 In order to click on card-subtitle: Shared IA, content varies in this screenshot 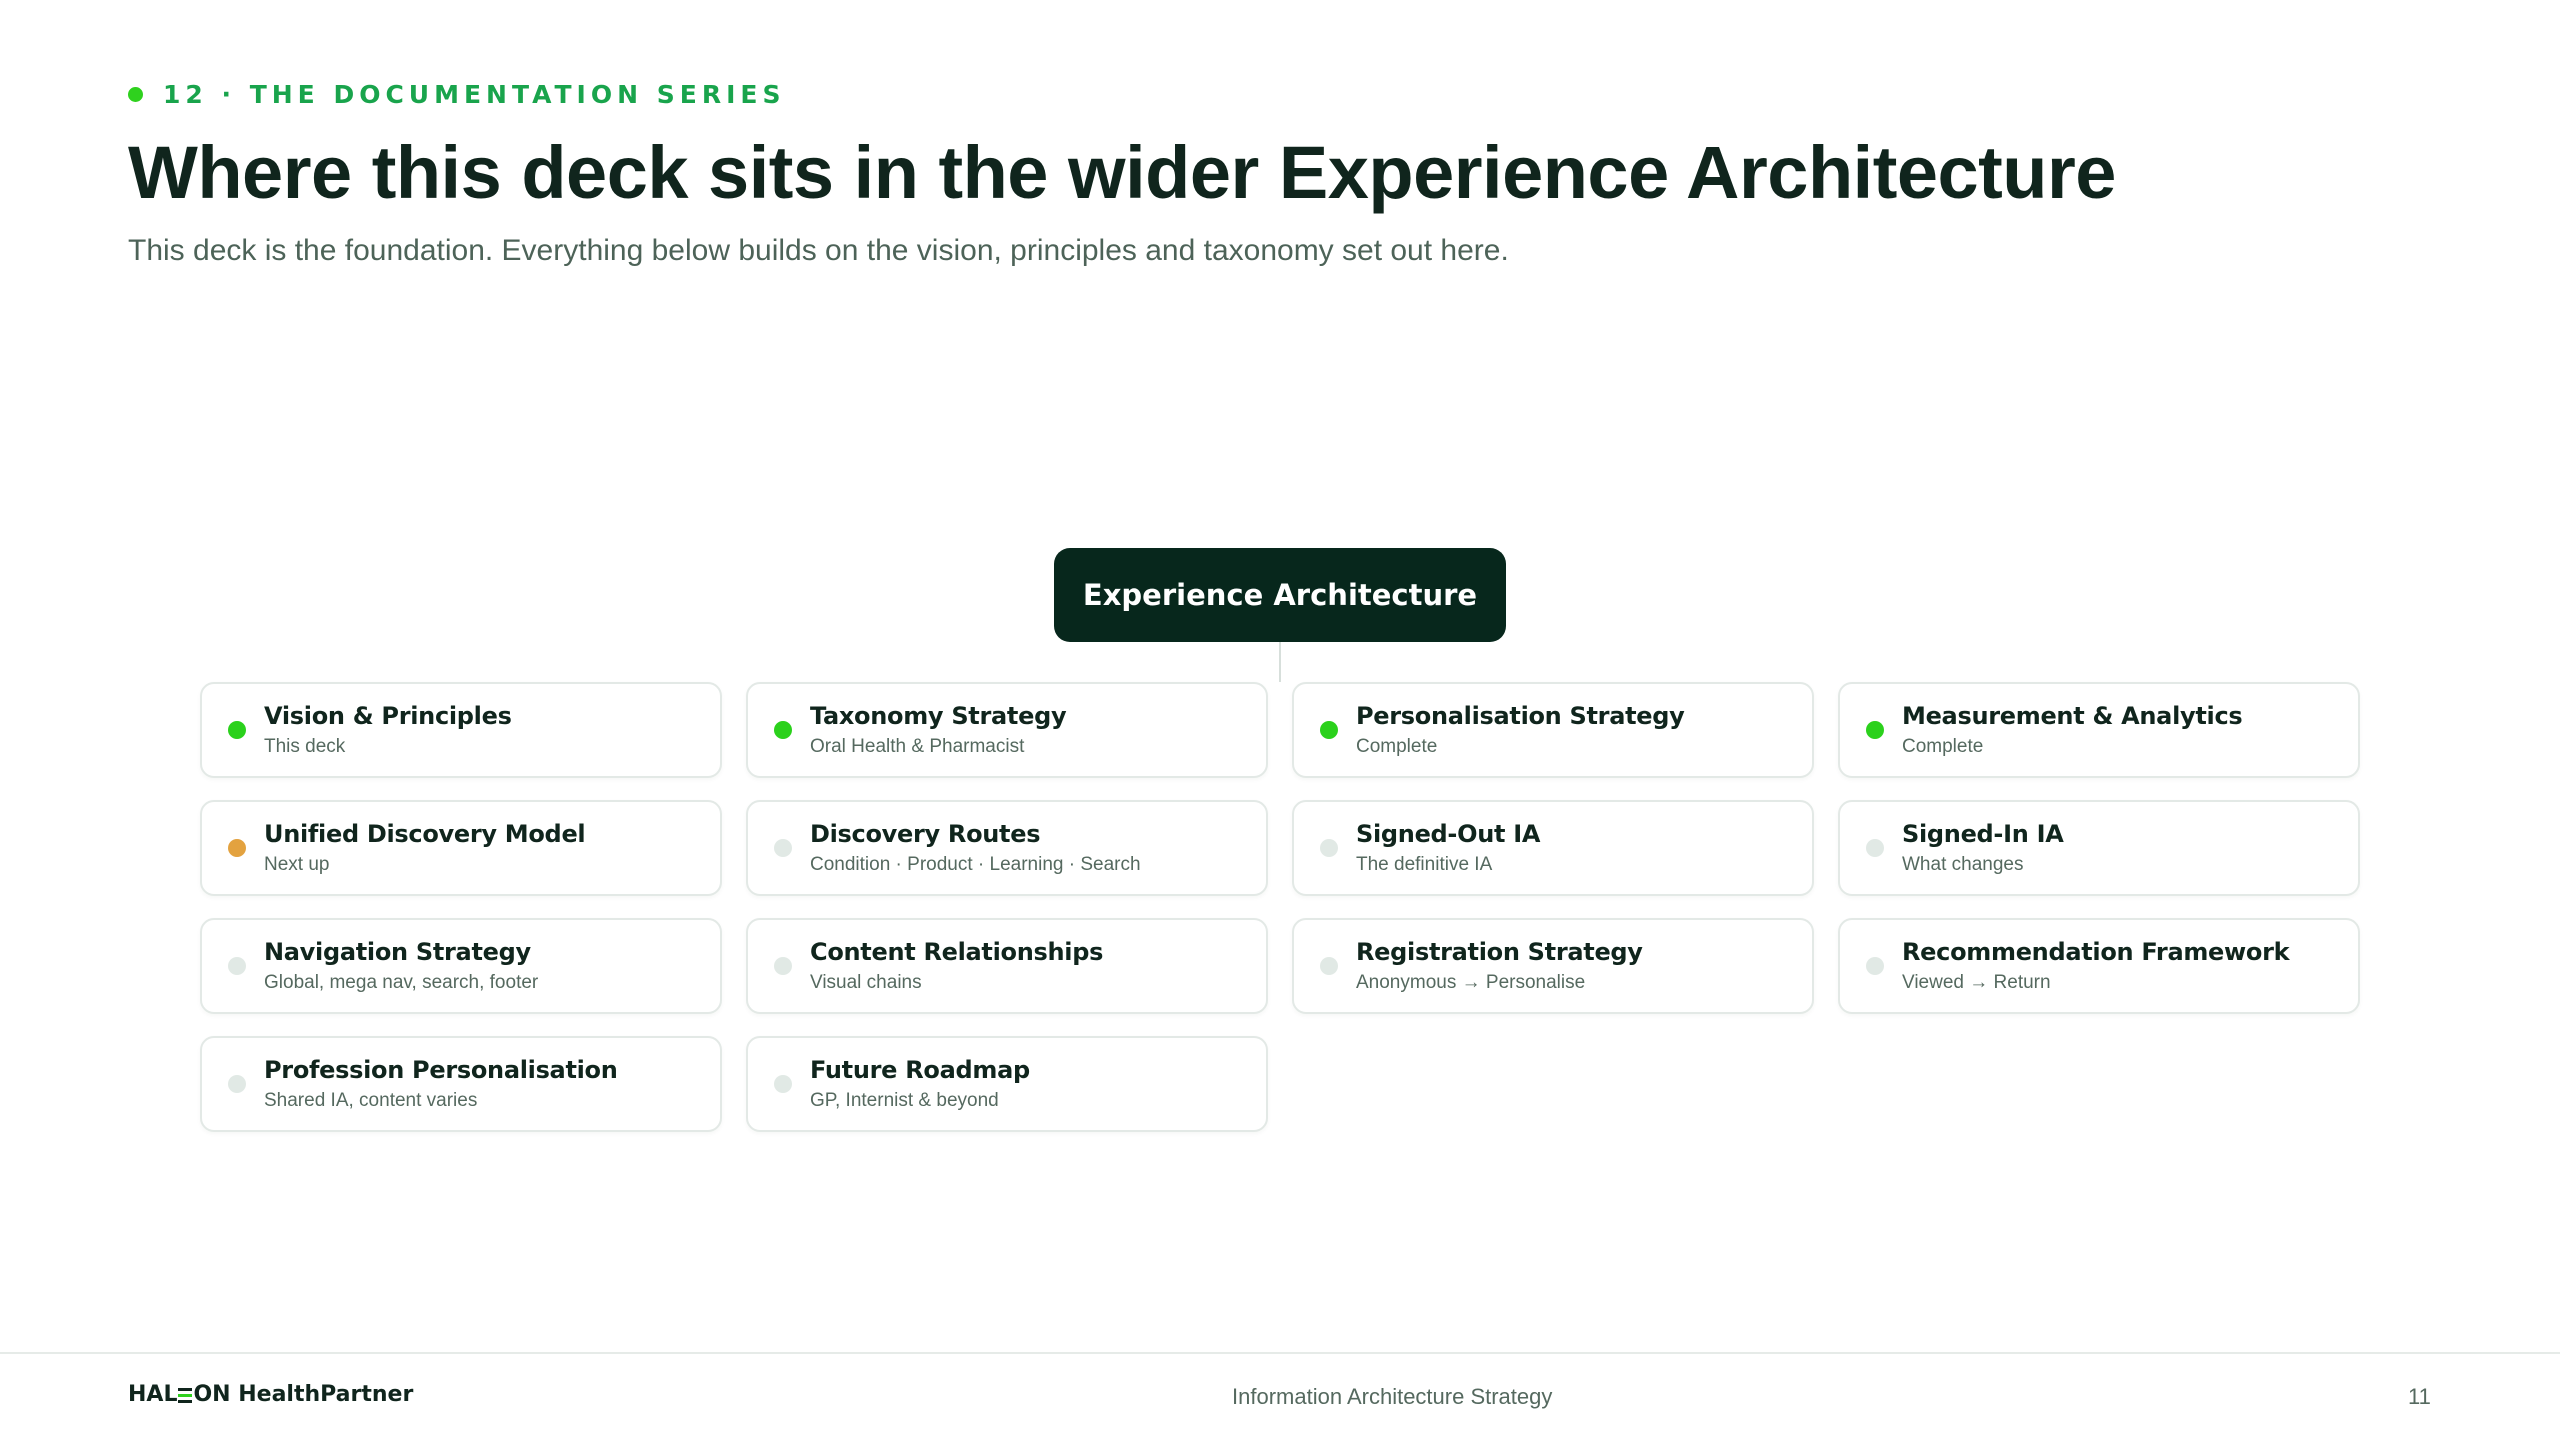, I will do `click(371, 1100)`.